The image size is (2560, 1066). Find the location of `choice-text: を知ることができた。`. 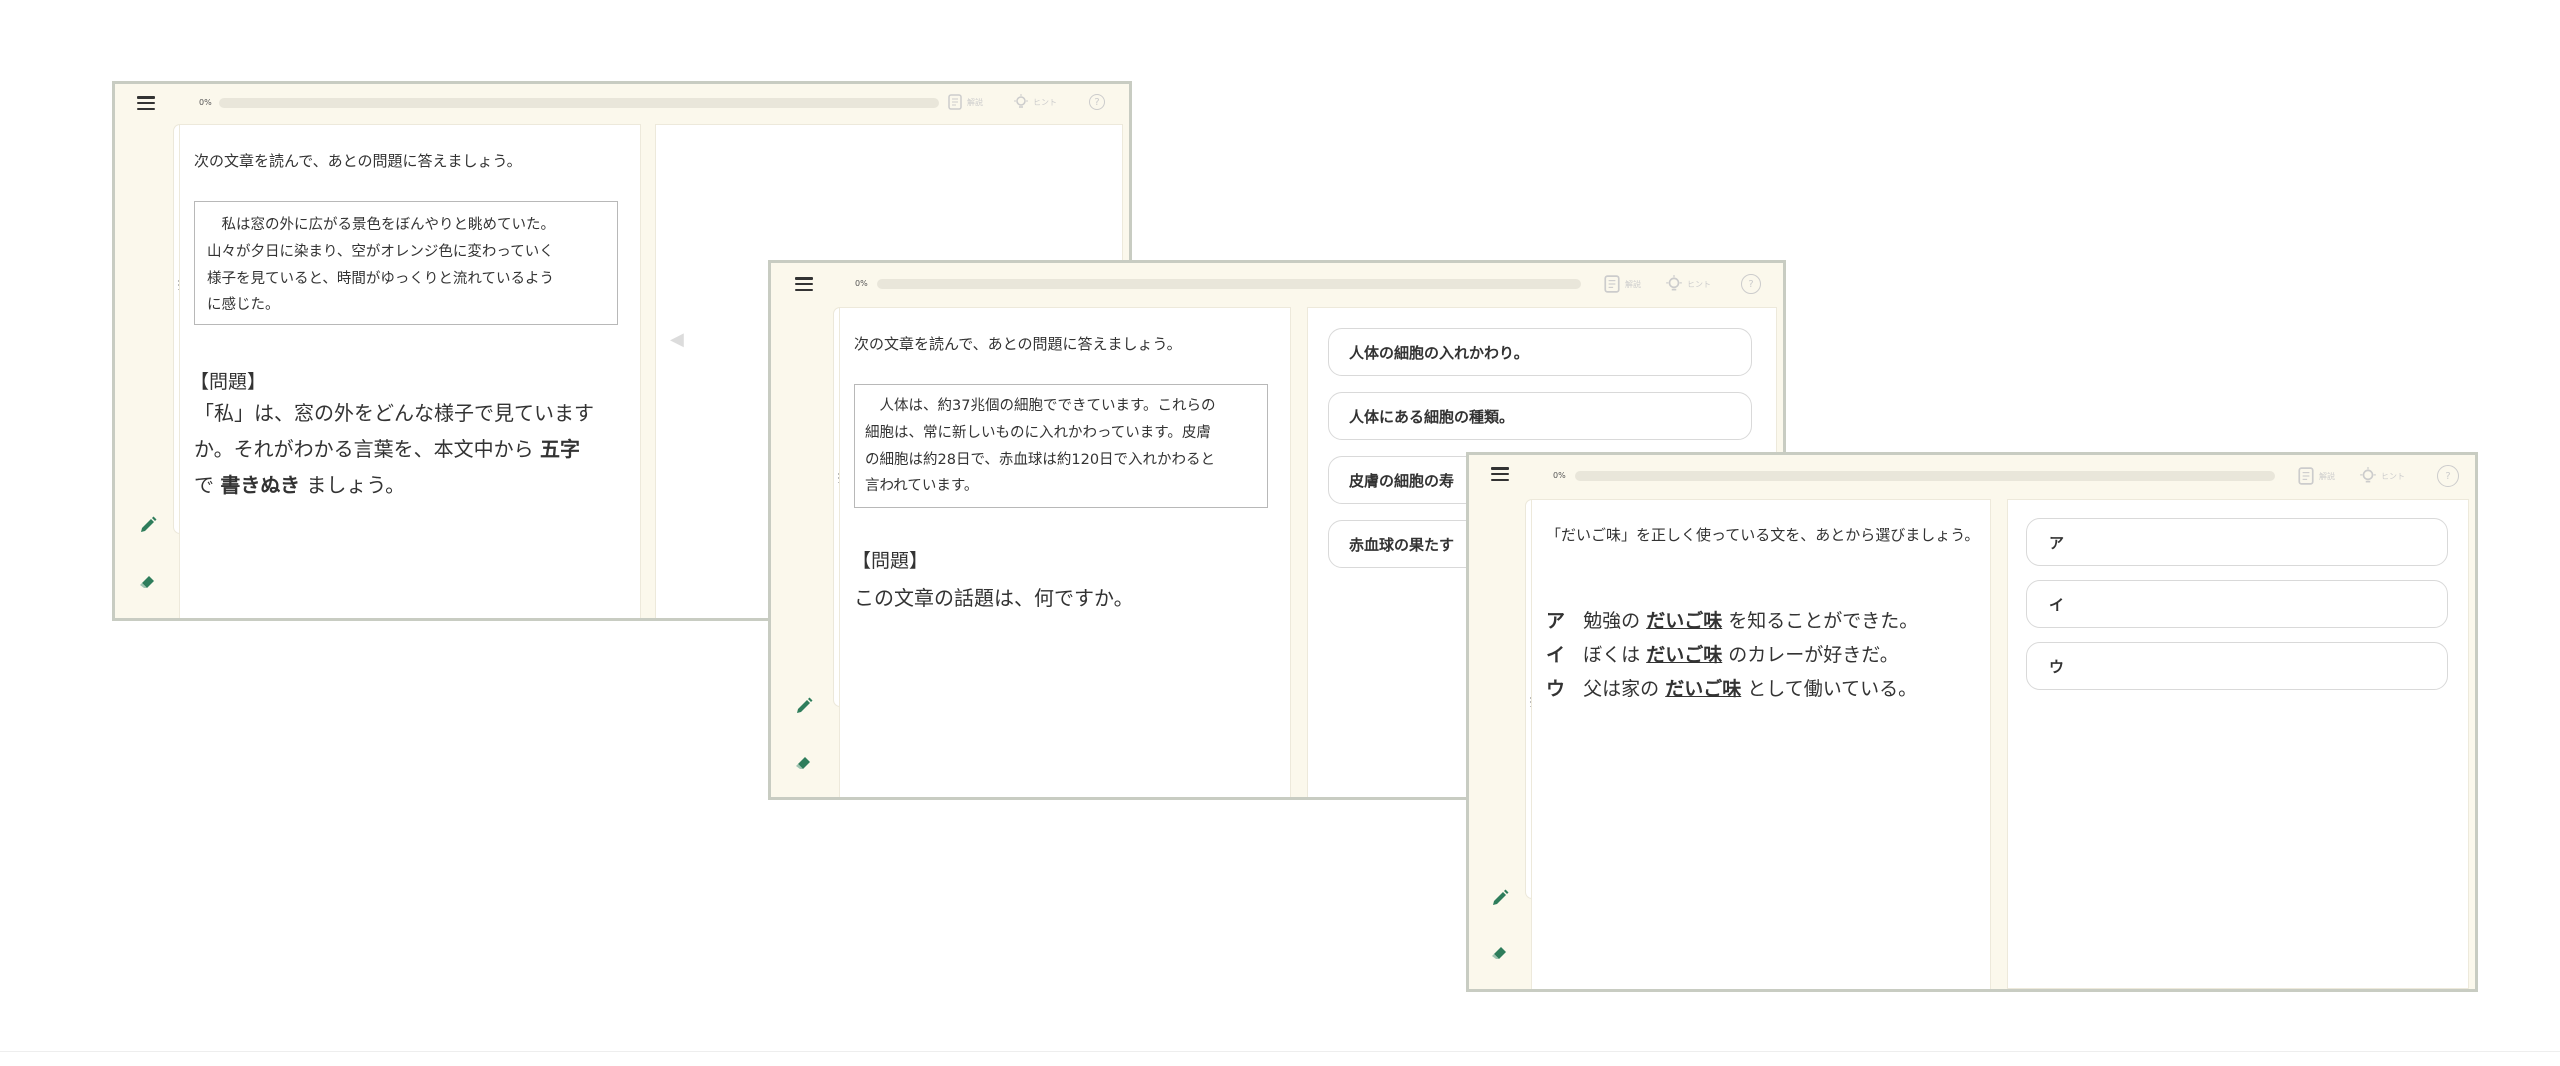

choice-text: を知ることができた。 is located at coordinates (1823, 621).